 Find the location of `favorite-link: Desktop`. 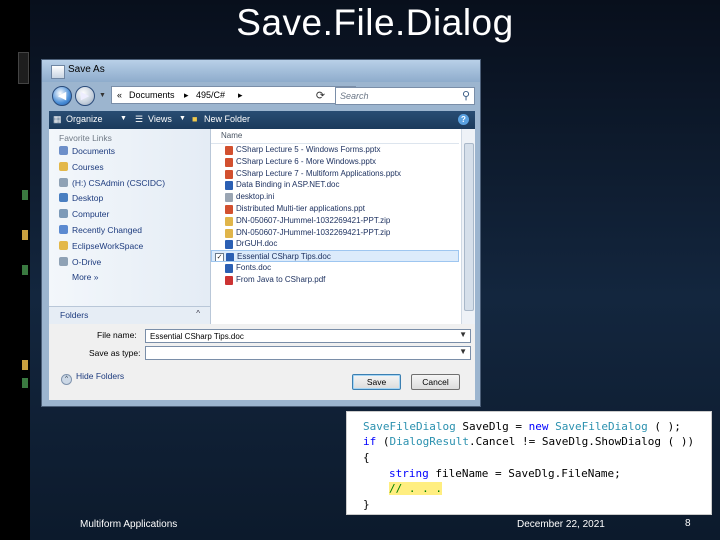

favorite-link: Desktop is located at coordinates (81, 198).